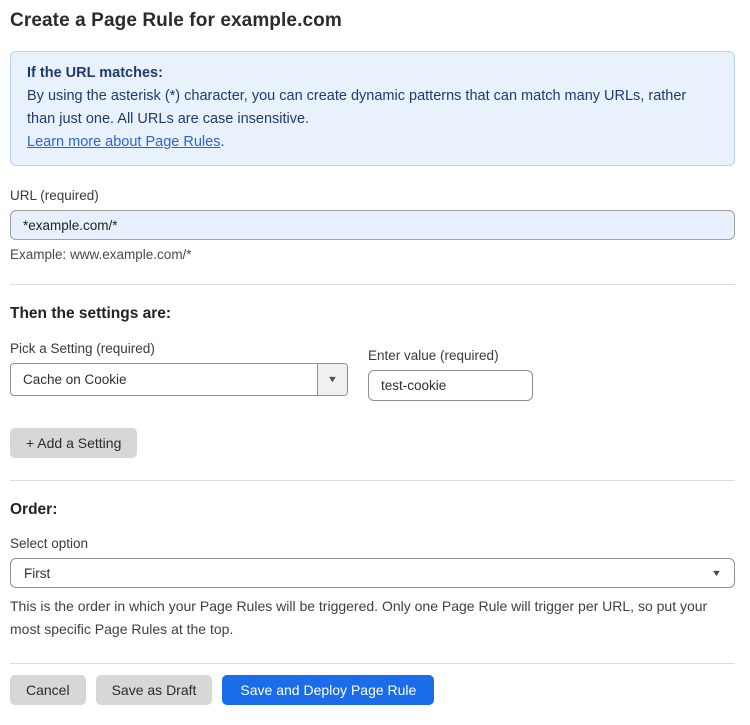 The image size is (750, 725). I want to click on page-title: Create a Page Rule for example.com, so click(176, 20).